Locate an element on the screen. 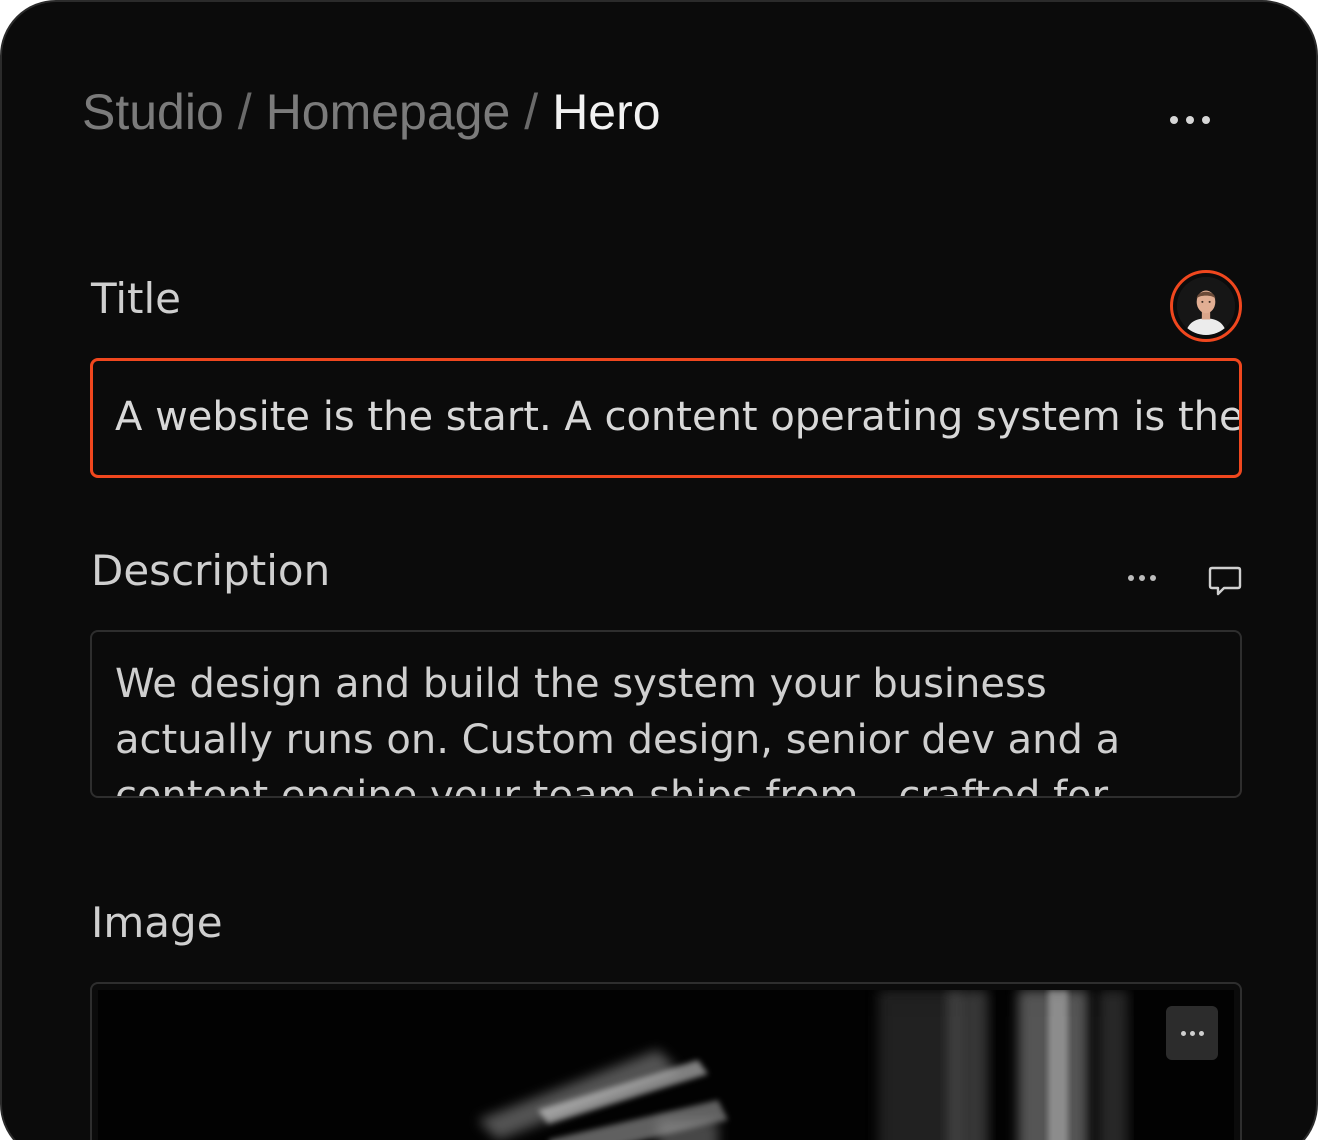 The width and height of the screenshot is (1320, 1140). comment-icon is located at coordinates (1225, 581).